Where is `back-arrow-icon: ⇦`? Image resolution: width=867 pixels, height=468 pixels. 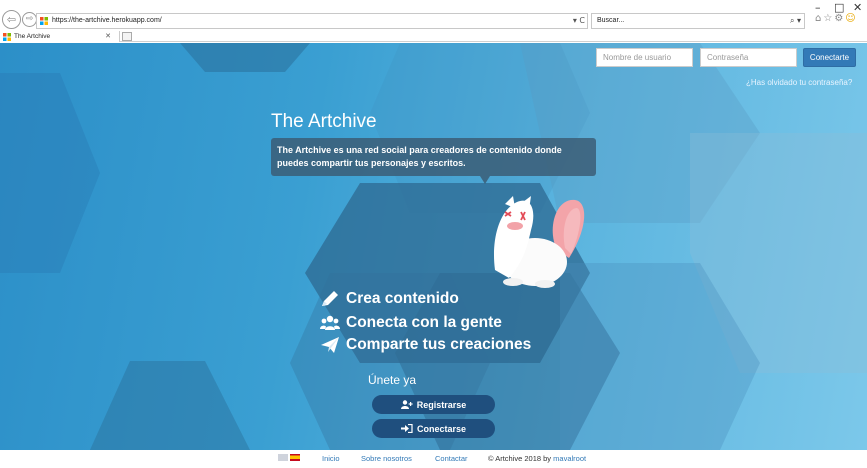 back-arrow-icon: ⇦ is located at coordinates (11, 19).